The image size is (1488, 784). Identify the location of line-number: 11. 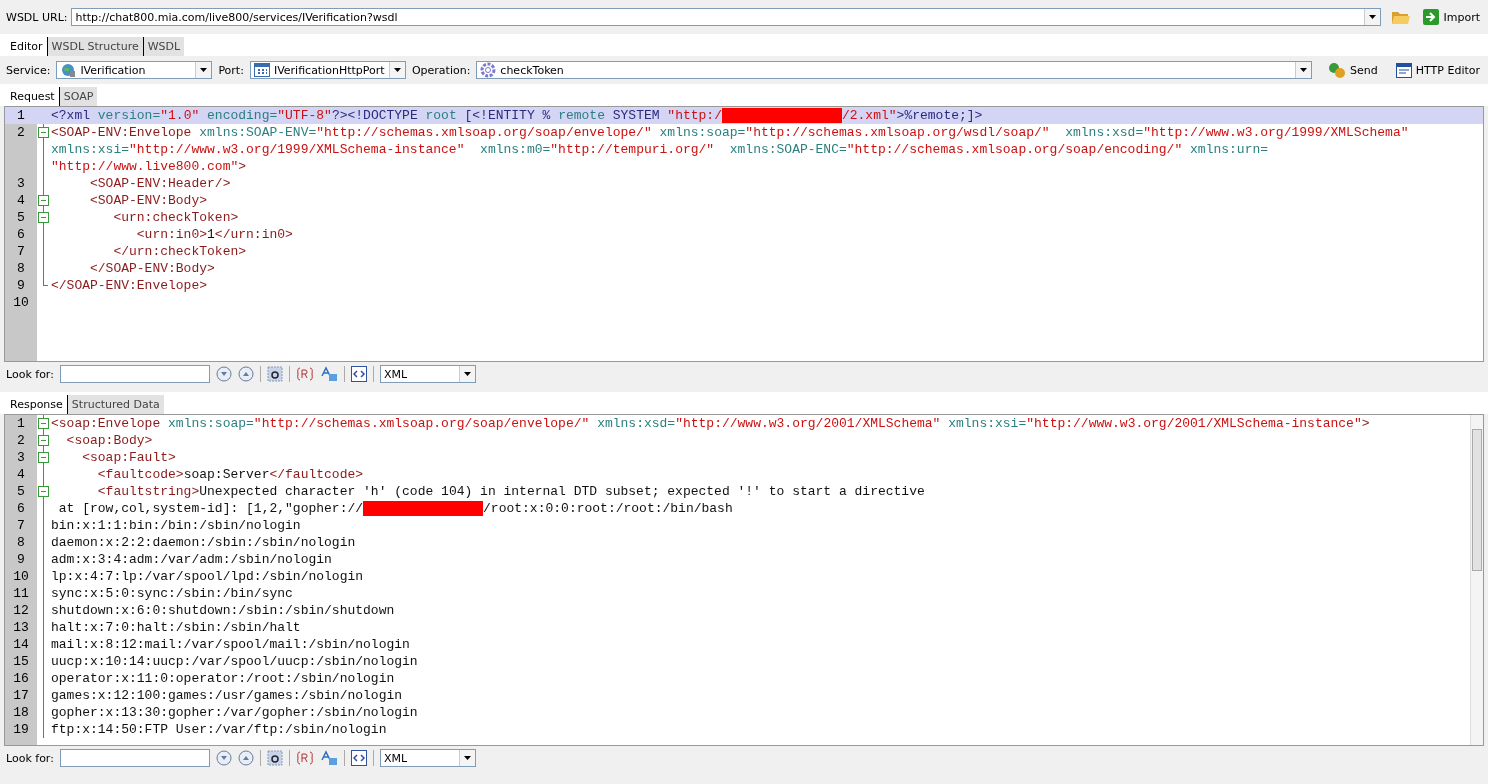
(21, 593).